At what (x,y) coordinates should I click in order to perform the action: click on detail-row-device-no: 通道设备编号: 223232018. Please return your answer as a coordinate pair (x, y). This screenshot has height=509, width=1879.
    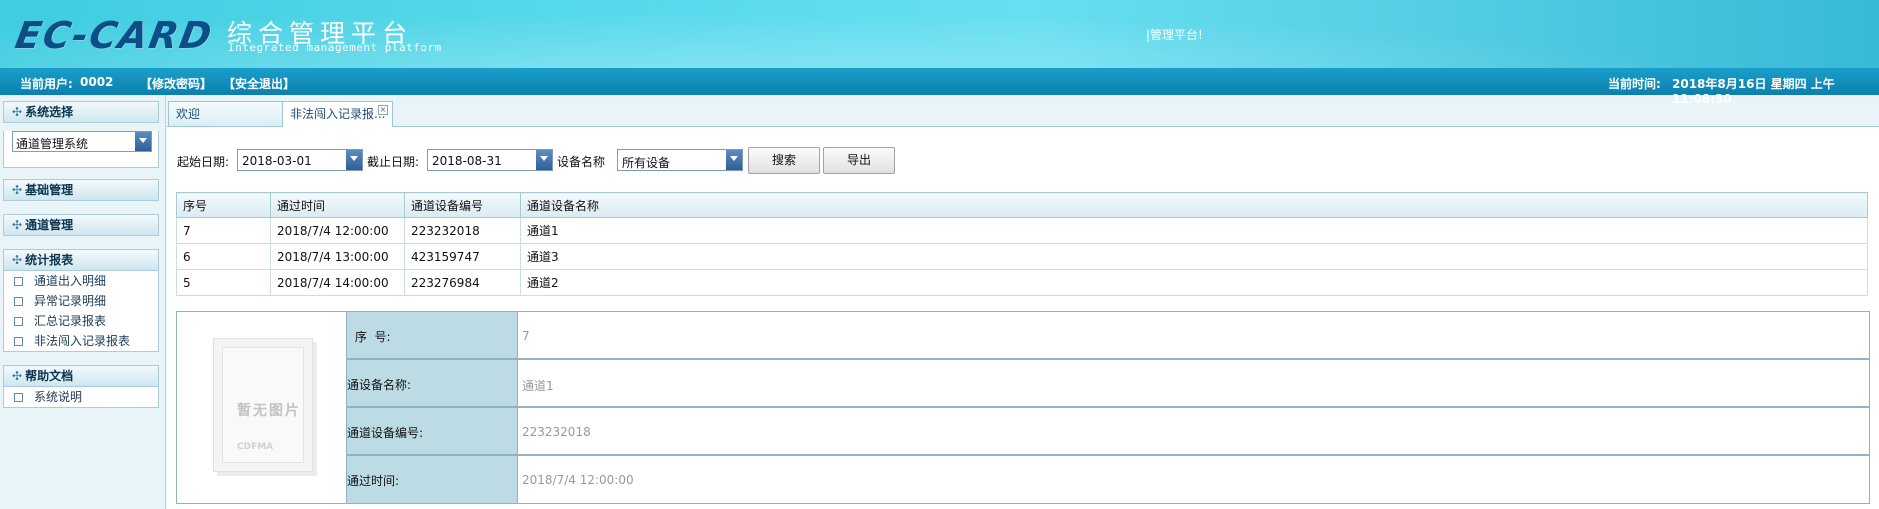
    Looking at the image, I should click on (1108, 432).